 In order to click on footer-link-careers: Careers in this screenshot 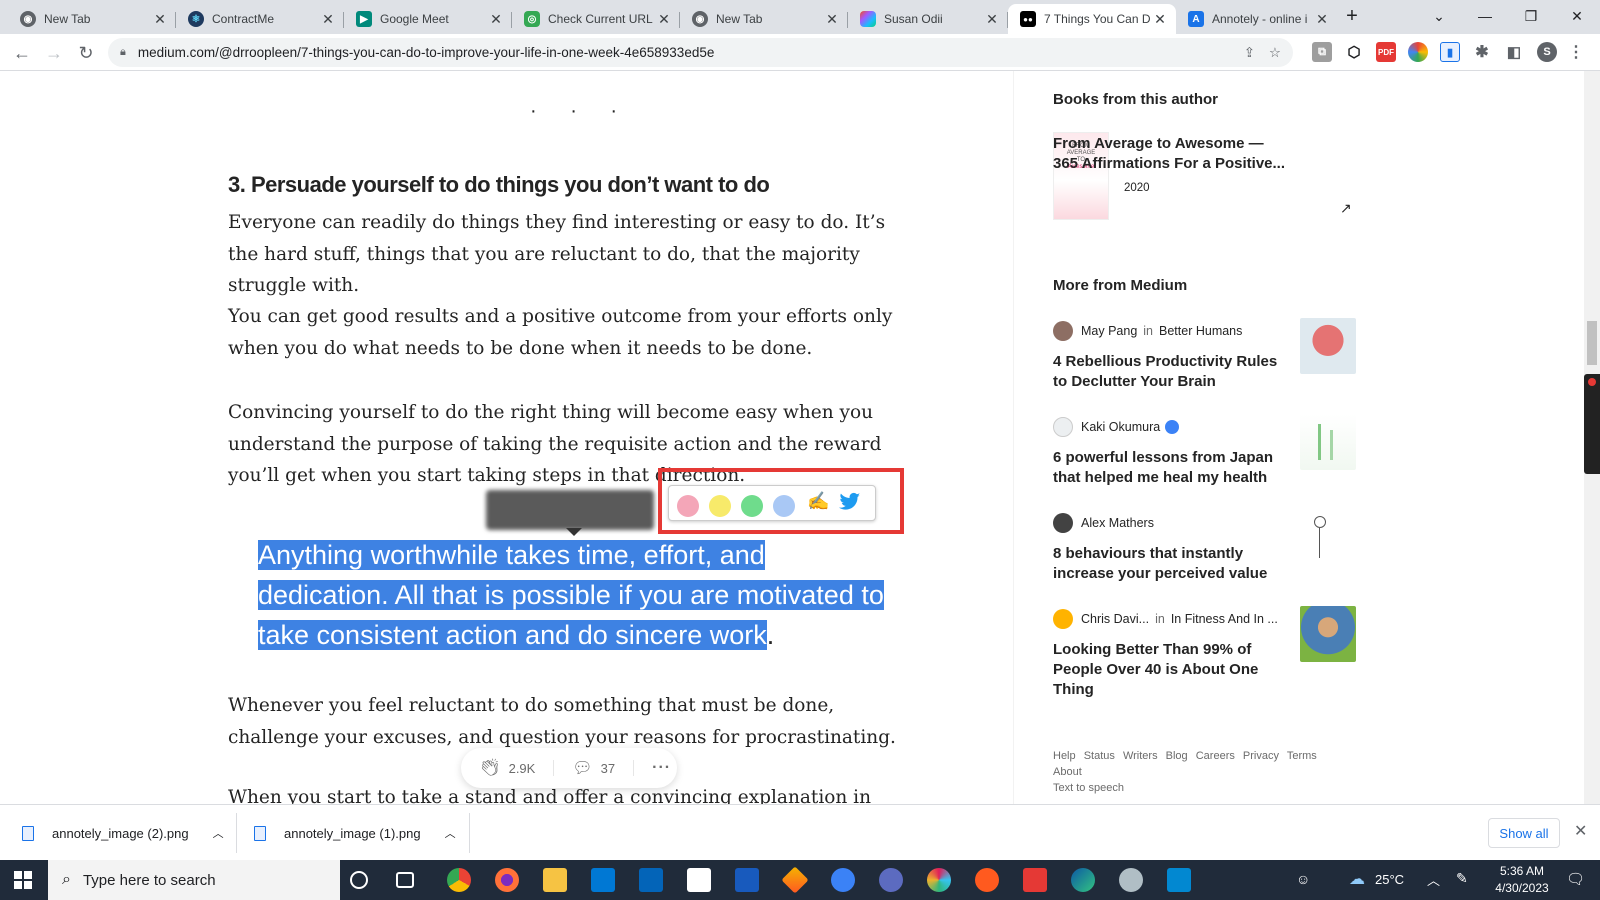, I will do `click(1215, 756)`.